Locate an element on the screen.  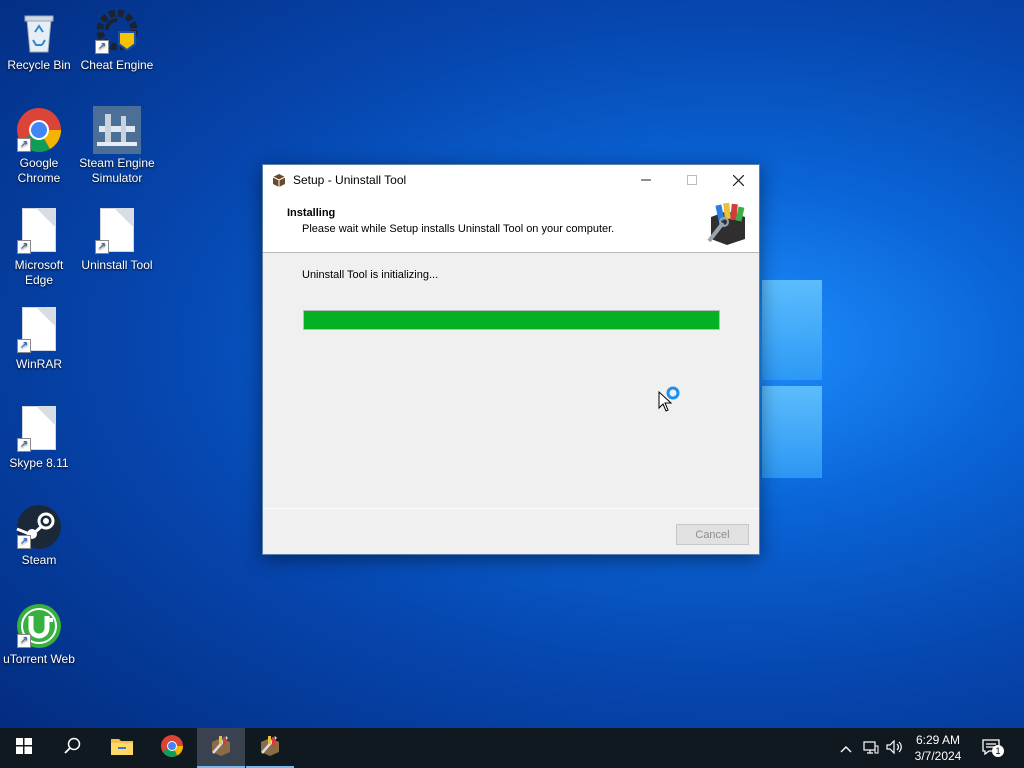
desktop-icon-label: Cheat Engine is located at coordinates (117, 65).